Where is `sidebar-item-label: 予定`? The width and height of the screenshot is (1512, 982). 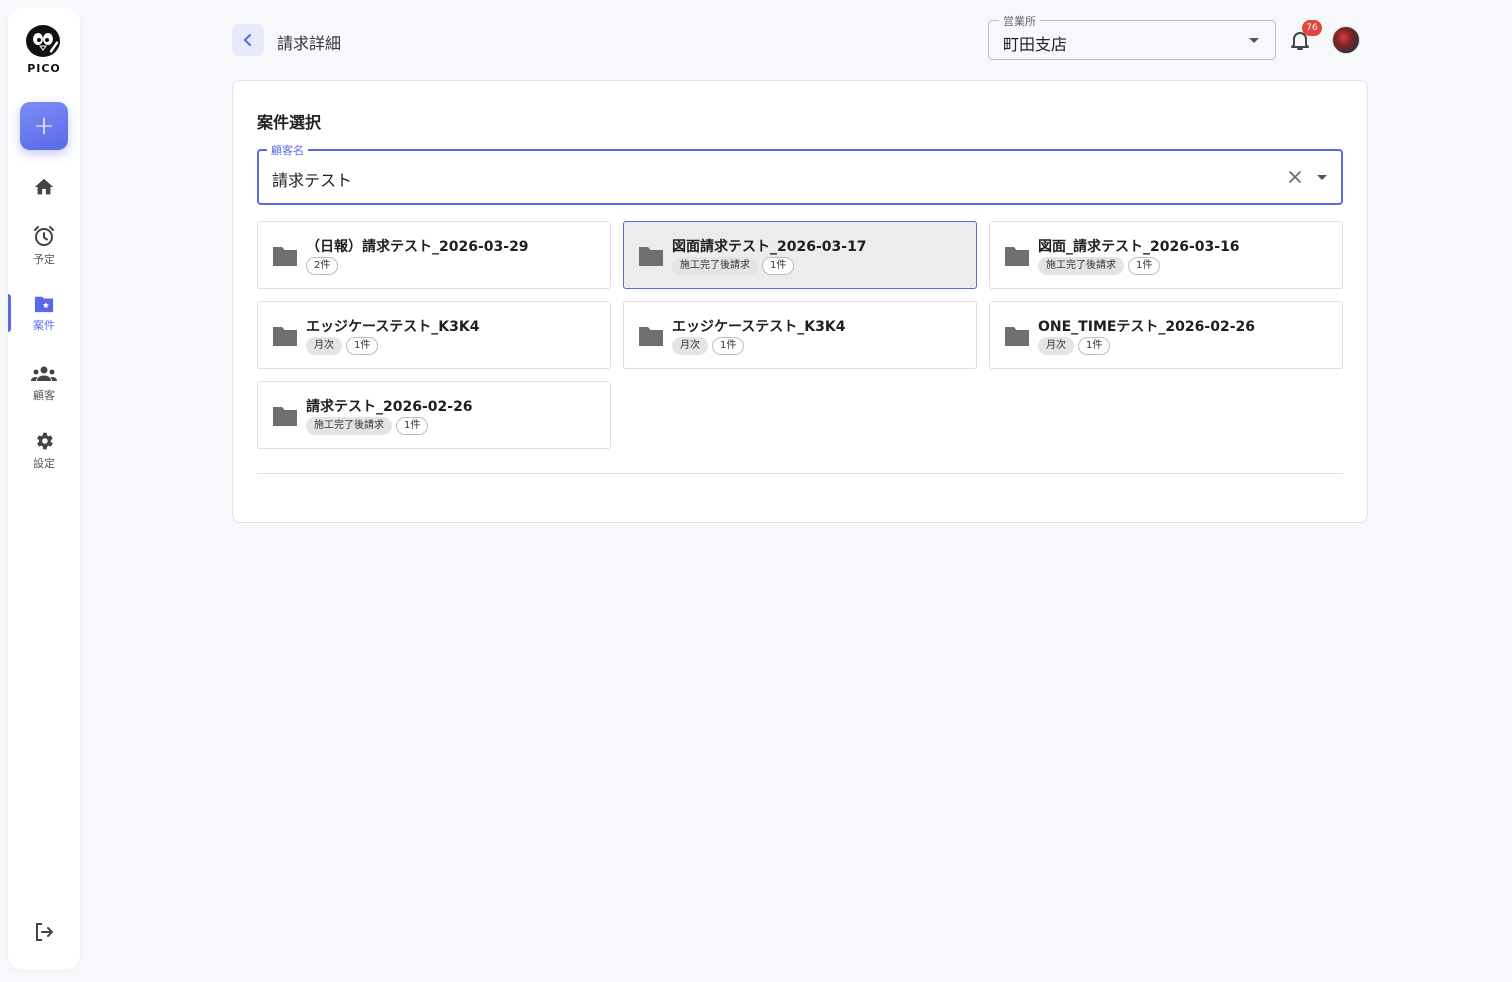
sidebar-item-label: 予定 is located at coordinates (44, 259).